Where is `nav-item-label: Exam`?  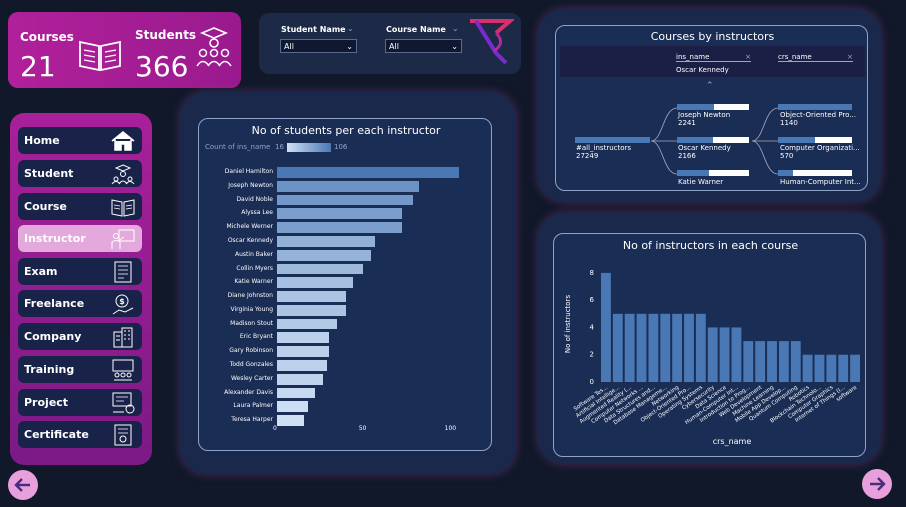 nav-item-label: Exam is located at coordinates (41, 271).